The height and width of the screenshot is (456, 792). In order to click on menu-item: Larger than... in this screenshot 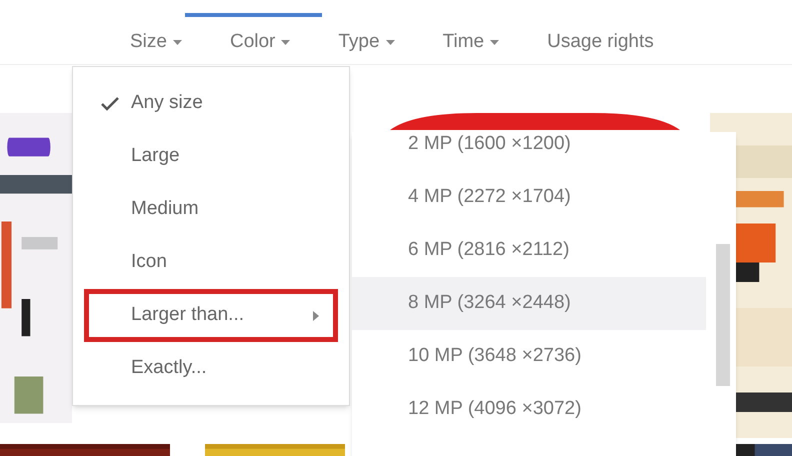, I will do `click(211, 315)`.